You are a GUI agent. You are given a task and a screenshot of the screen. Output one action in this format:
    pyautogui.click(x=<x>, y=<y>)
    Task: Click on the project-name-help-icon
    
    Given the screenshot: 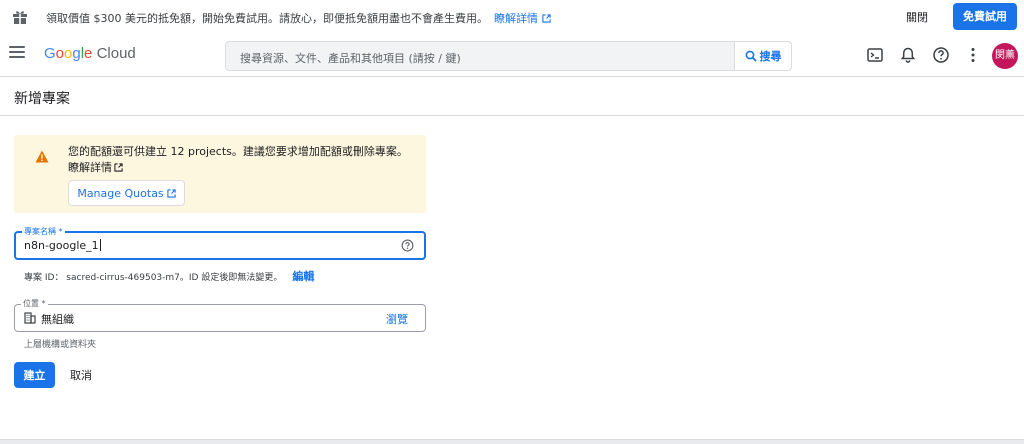 What is the action you would take?
    pyautogui.click(x=407, y=245)
    